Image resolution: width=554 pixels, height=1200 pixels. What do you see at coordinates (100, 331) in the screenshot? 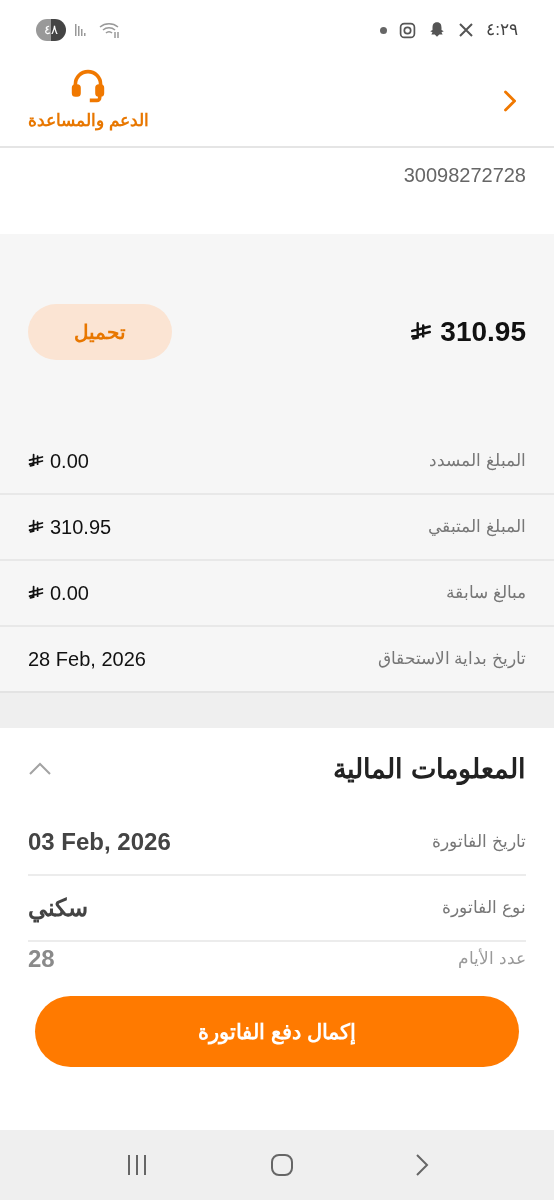
I see `download-button: تحميل` at bounding box center [100, 331].